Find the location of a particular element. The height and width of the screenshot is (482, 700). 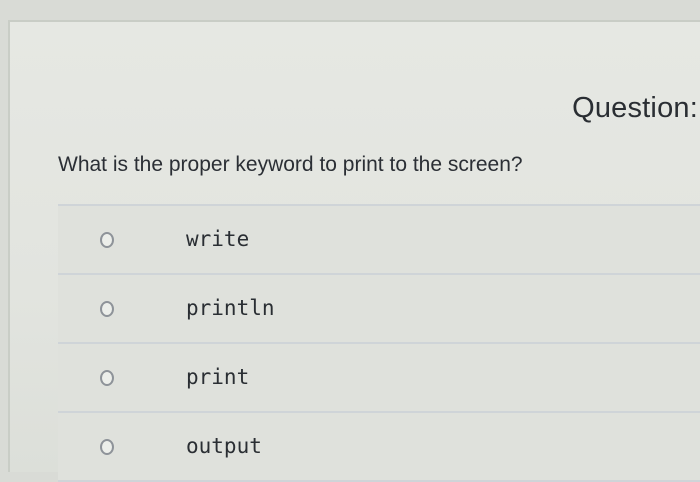

answer-option-println: println is located at coordinates (379, 309).